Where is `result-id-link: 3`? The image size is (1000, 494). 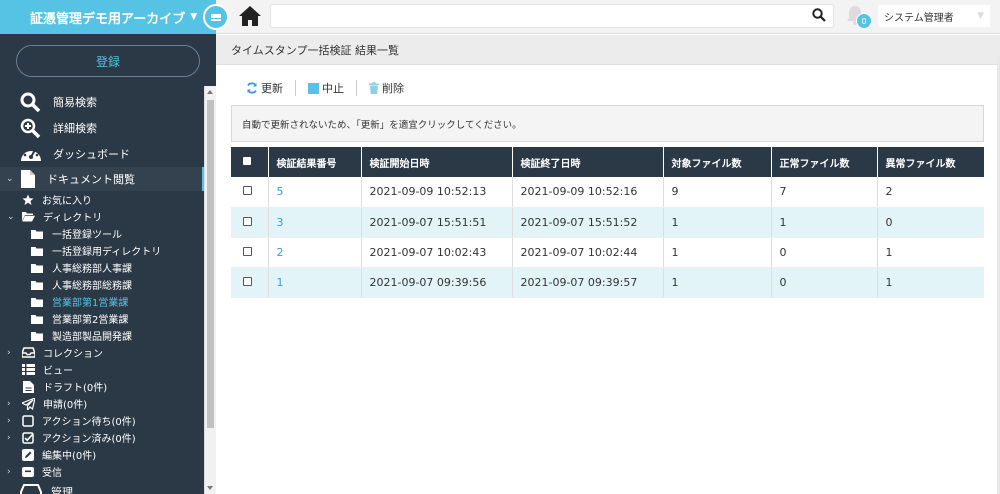 result-id-link: 3 is located at coordinates (315, 222).